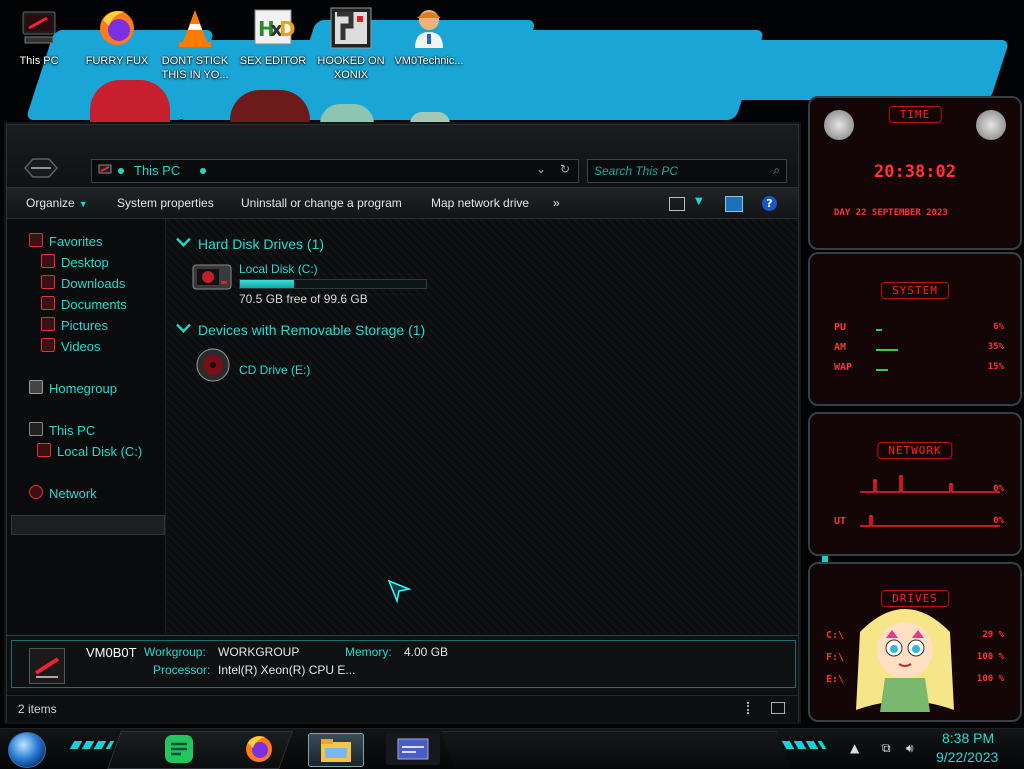 This screenshot has height=769, width=1024. Describe the element at coordinates (312, 330) in the screenshot. I see `group-label: Devices with Removable Storage (1)` at that location.